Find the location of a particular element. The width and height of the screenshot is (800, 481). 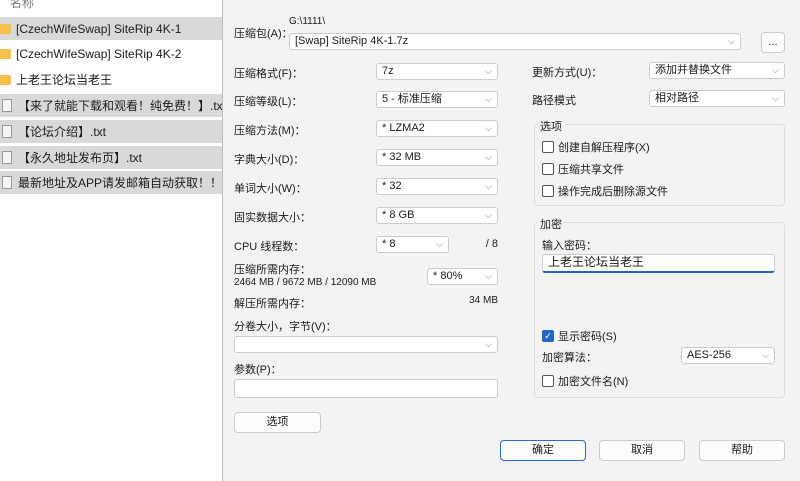

params-label: 参数(P)： is located at coordinates (258, 370).